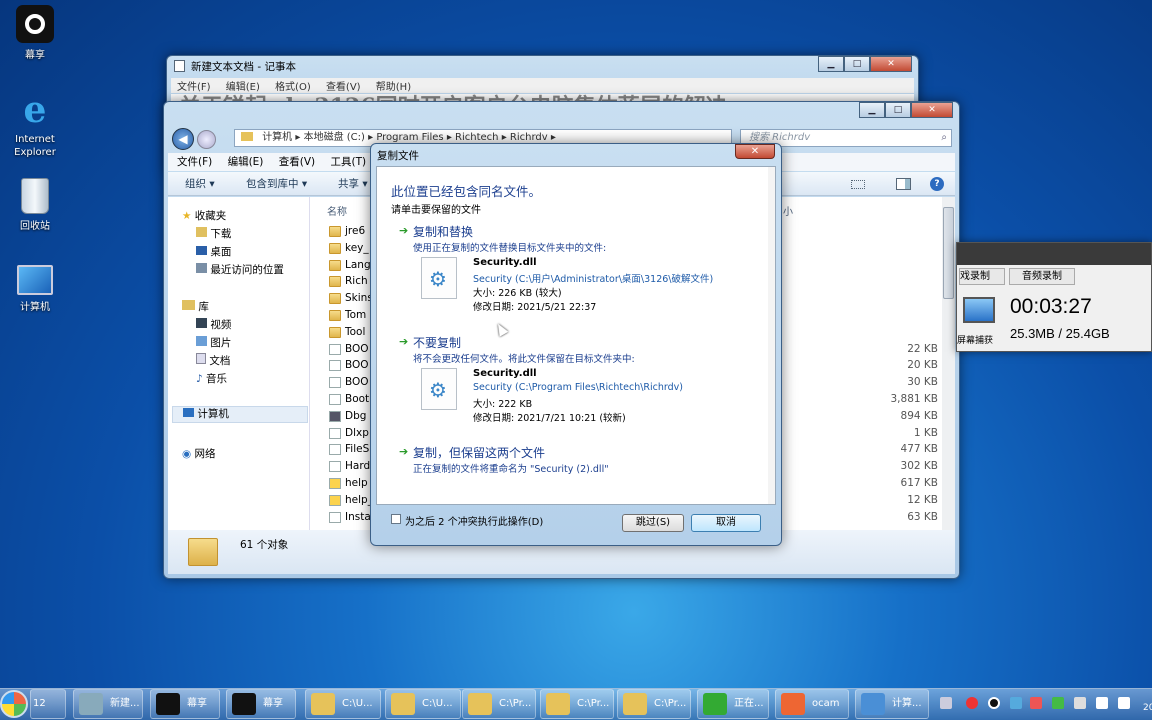  I want to click on desktop-icon-ie: e Internet Explorer, so click(35, 124).